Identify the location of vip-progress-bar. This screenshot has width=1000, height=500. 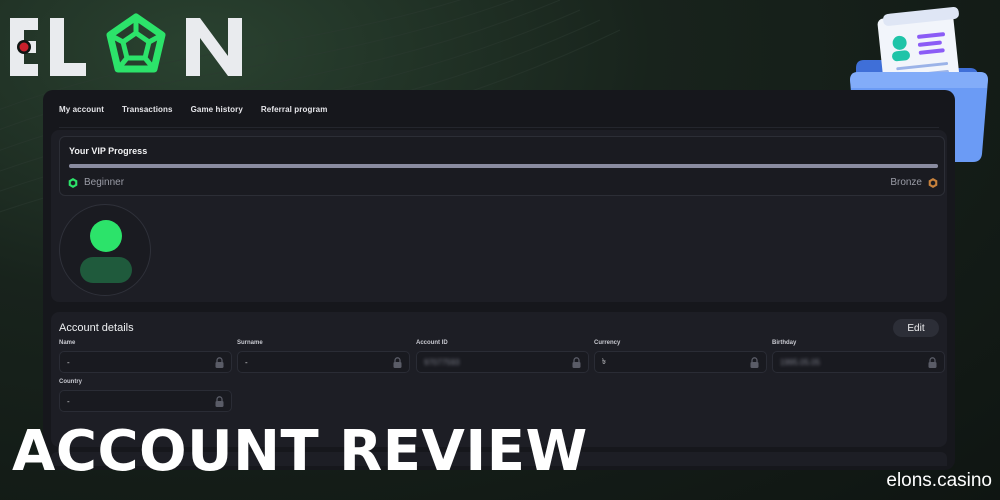
(503, 166).